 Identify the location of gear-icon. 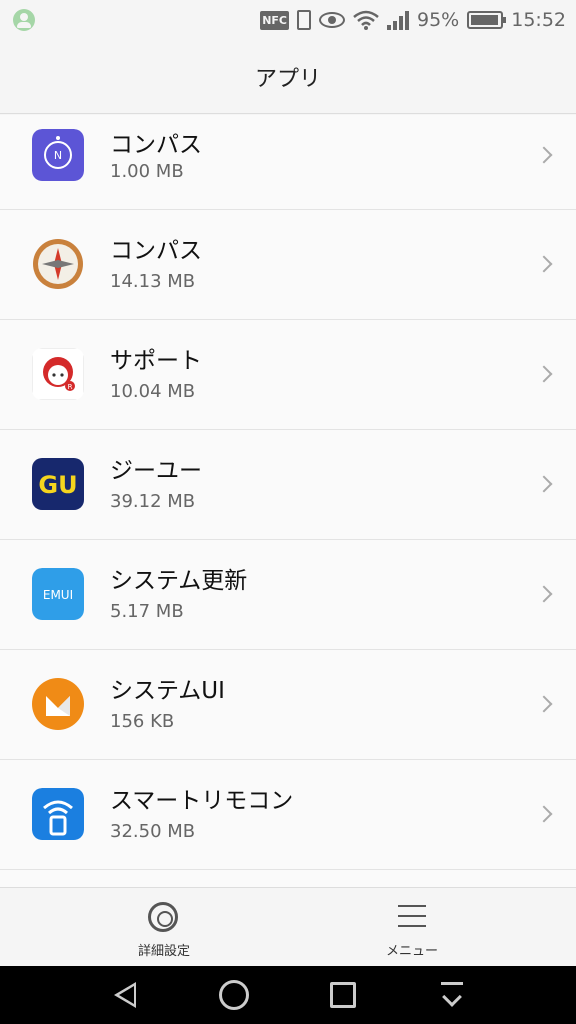
(163, 917).